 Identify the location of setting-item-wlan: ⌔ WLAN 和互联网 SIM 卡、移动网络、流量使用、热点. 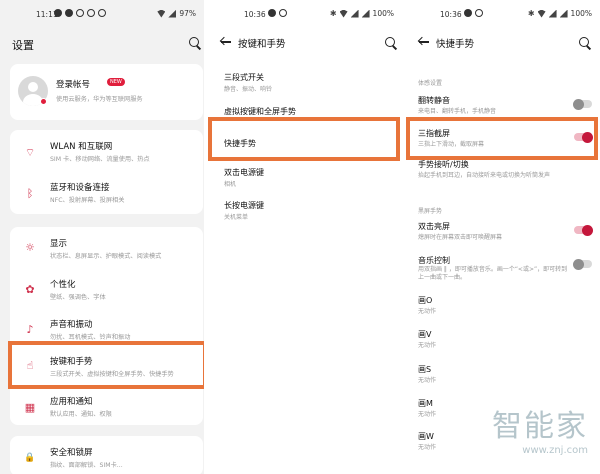
(106, 151).